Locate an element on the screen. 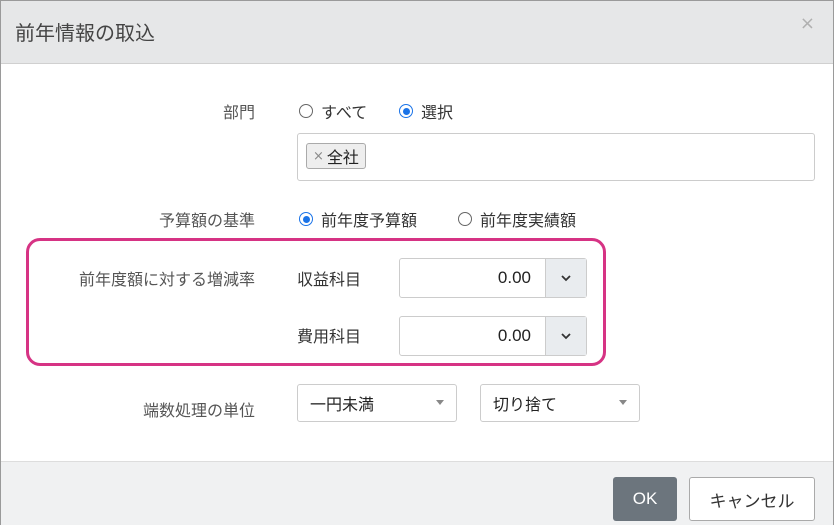  budget-basis-radio-budget: 前年度予算額 is located at coordinates (358, 219).